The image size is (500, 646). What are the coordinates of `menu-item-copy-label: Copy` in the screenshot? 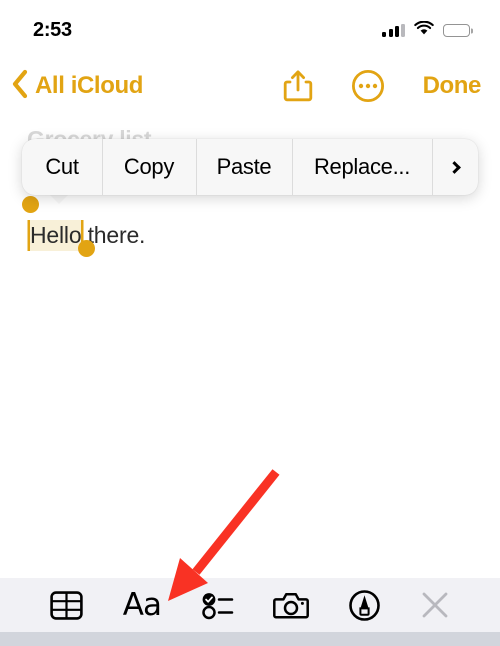 It's located at (149, 166).